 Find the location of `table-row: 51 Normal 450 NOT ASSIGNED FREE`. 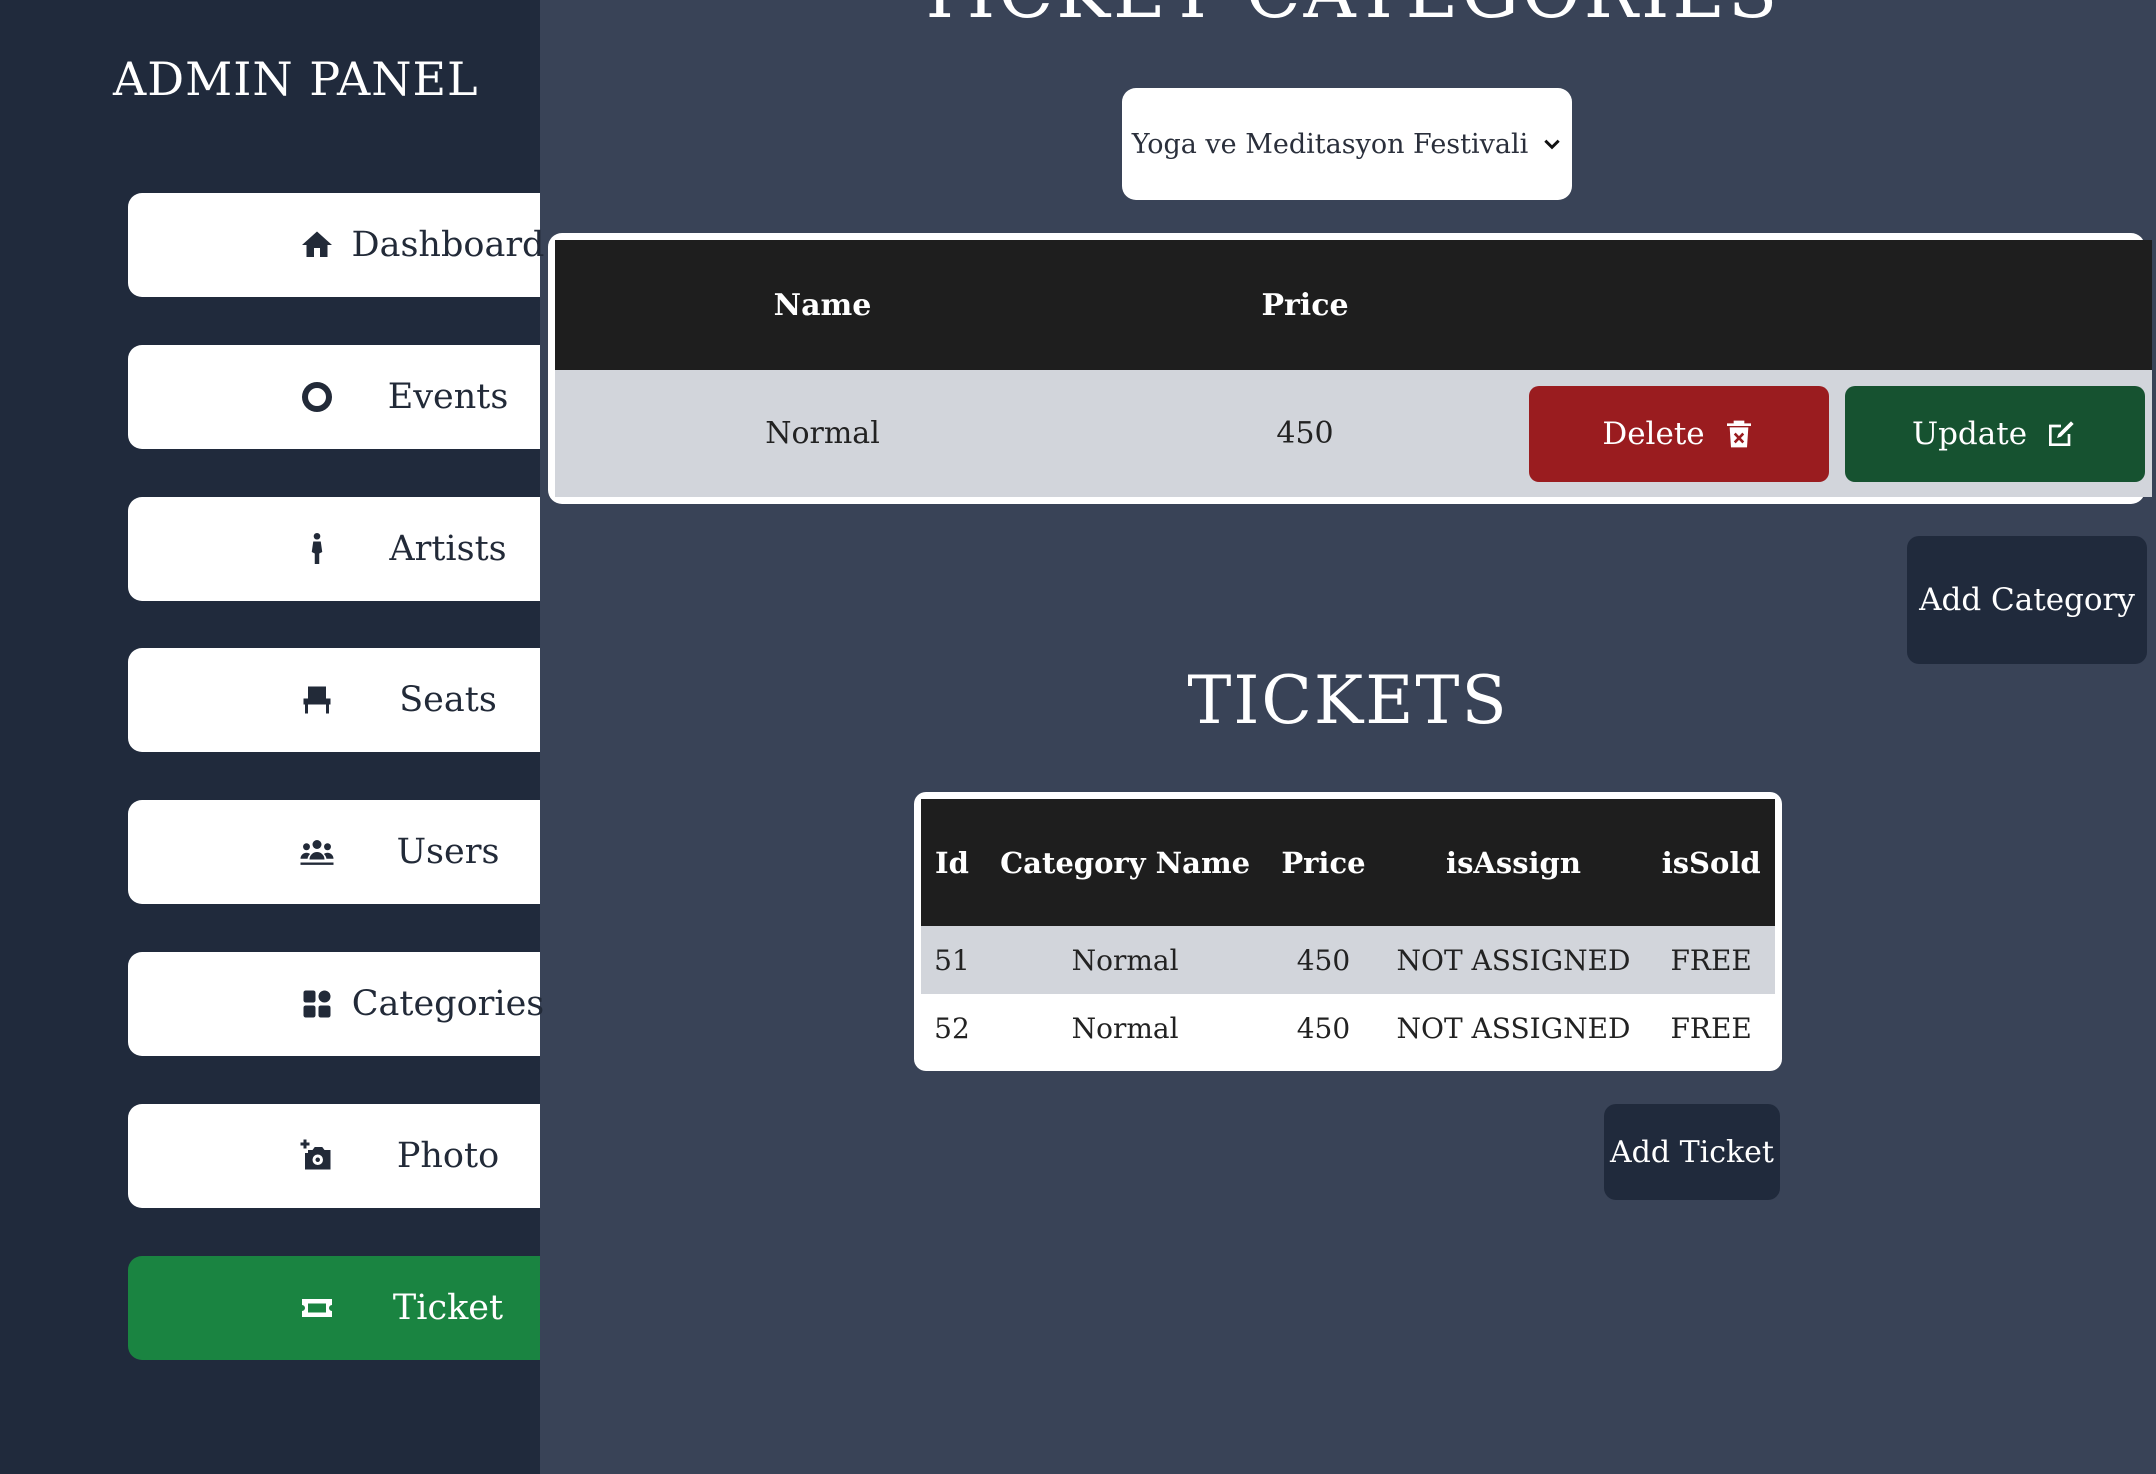

table-row: 51 Normal 450 NOT ASSIGNED FREE is located at coordinates (1348, 960).